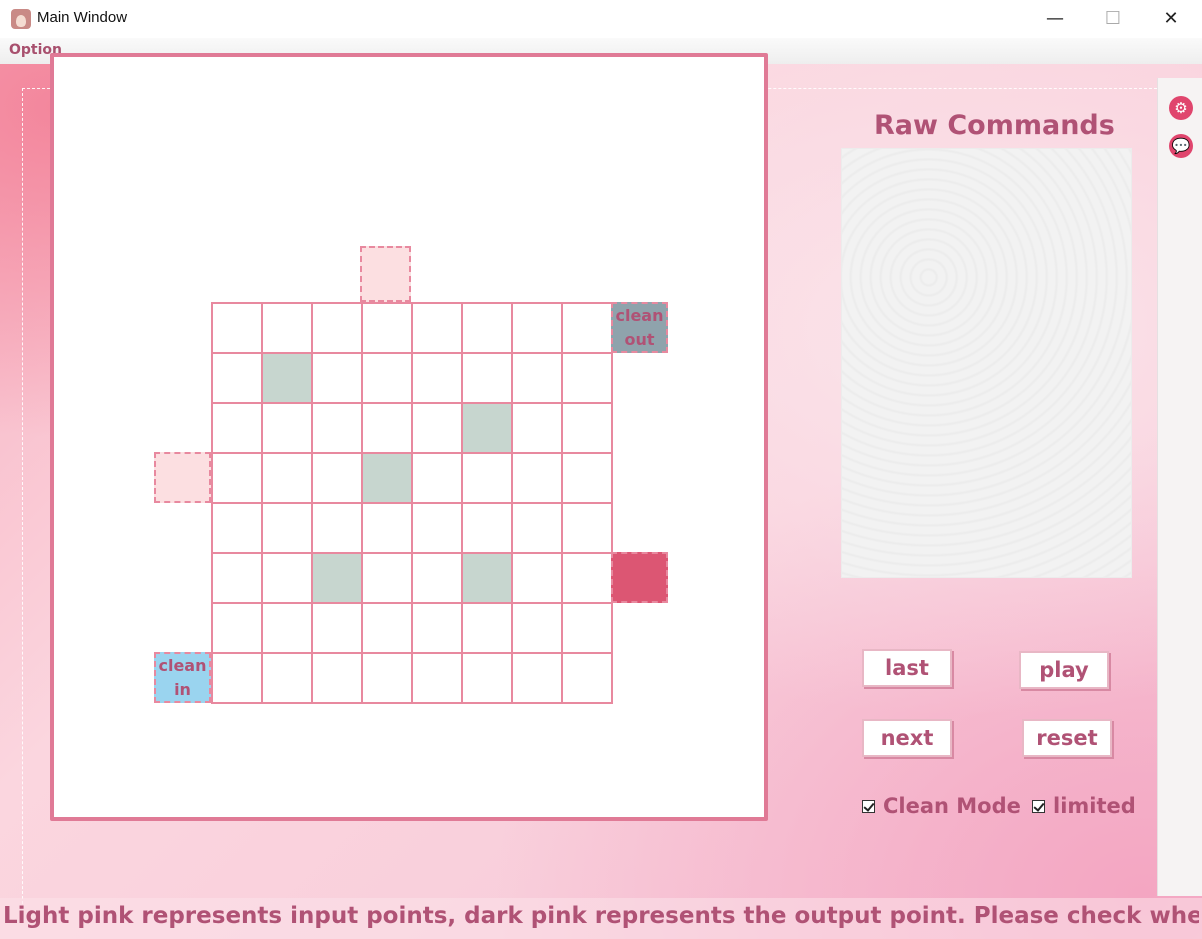 The width and height of the screenshot is (1202, 939). What do you see at coordinates (182, 665) in the screenshot?
I see `clean-in-label-line1: clean` at bounding box center [182, 665].